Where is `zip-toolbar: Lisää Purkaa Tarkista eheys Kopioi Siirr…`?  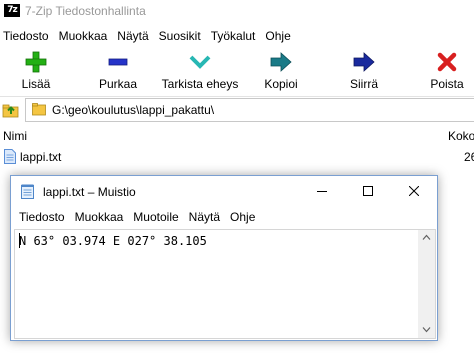 zip-toolbar: Lisää Purkaa Tarkista eheys Kopioi Siirr… is located at coordinates (237, 70).